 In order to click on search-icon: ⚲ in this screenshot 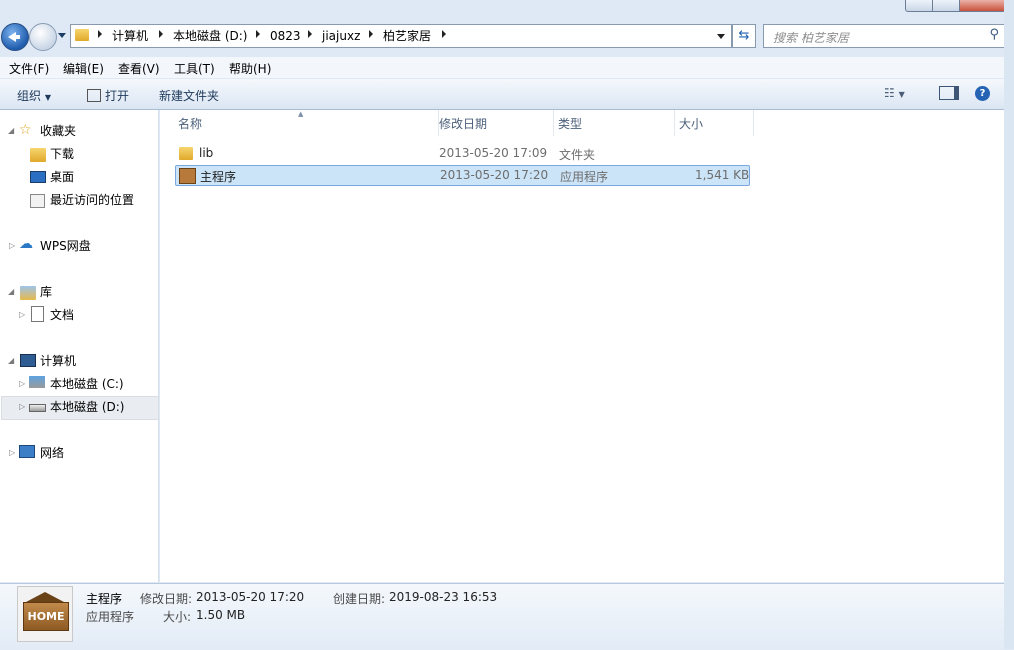, I will do `click(994, 34)`.